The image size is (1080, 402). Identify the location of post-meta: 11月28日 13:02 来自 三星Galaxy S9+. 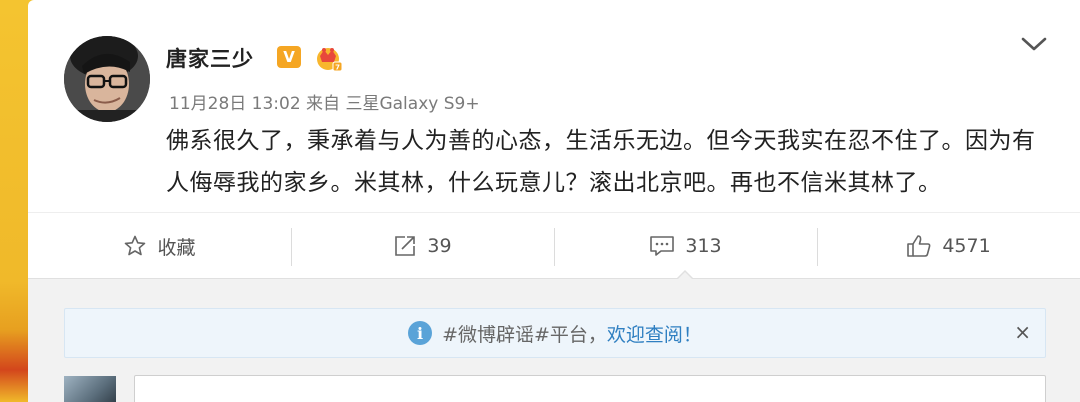
(324, 104).